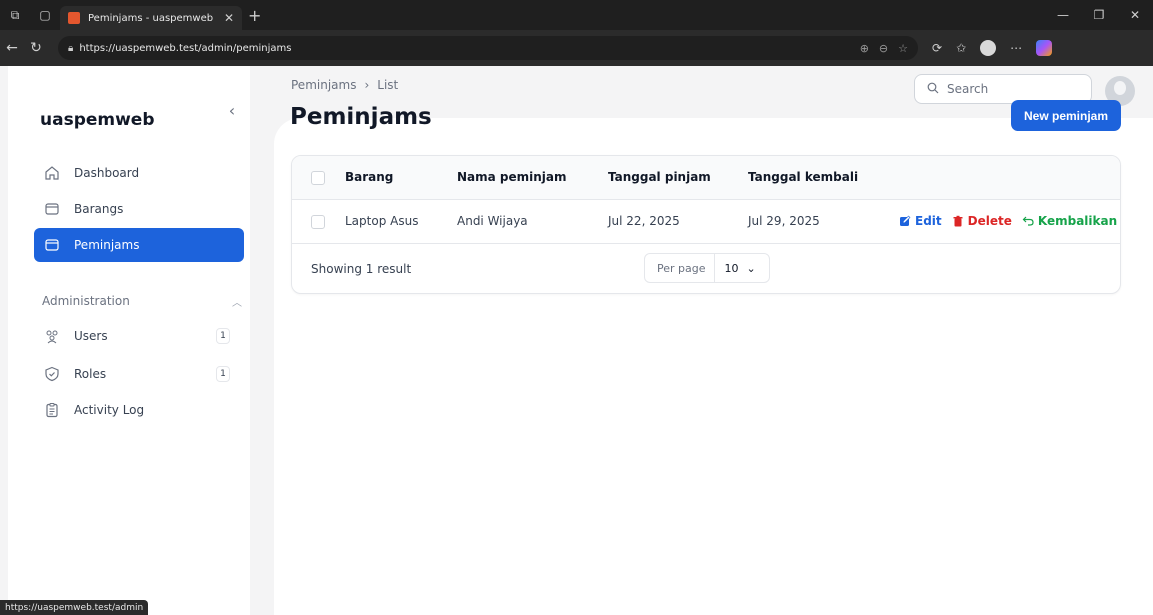  I want to click on profile-avatar-icon, so click(988, 48).